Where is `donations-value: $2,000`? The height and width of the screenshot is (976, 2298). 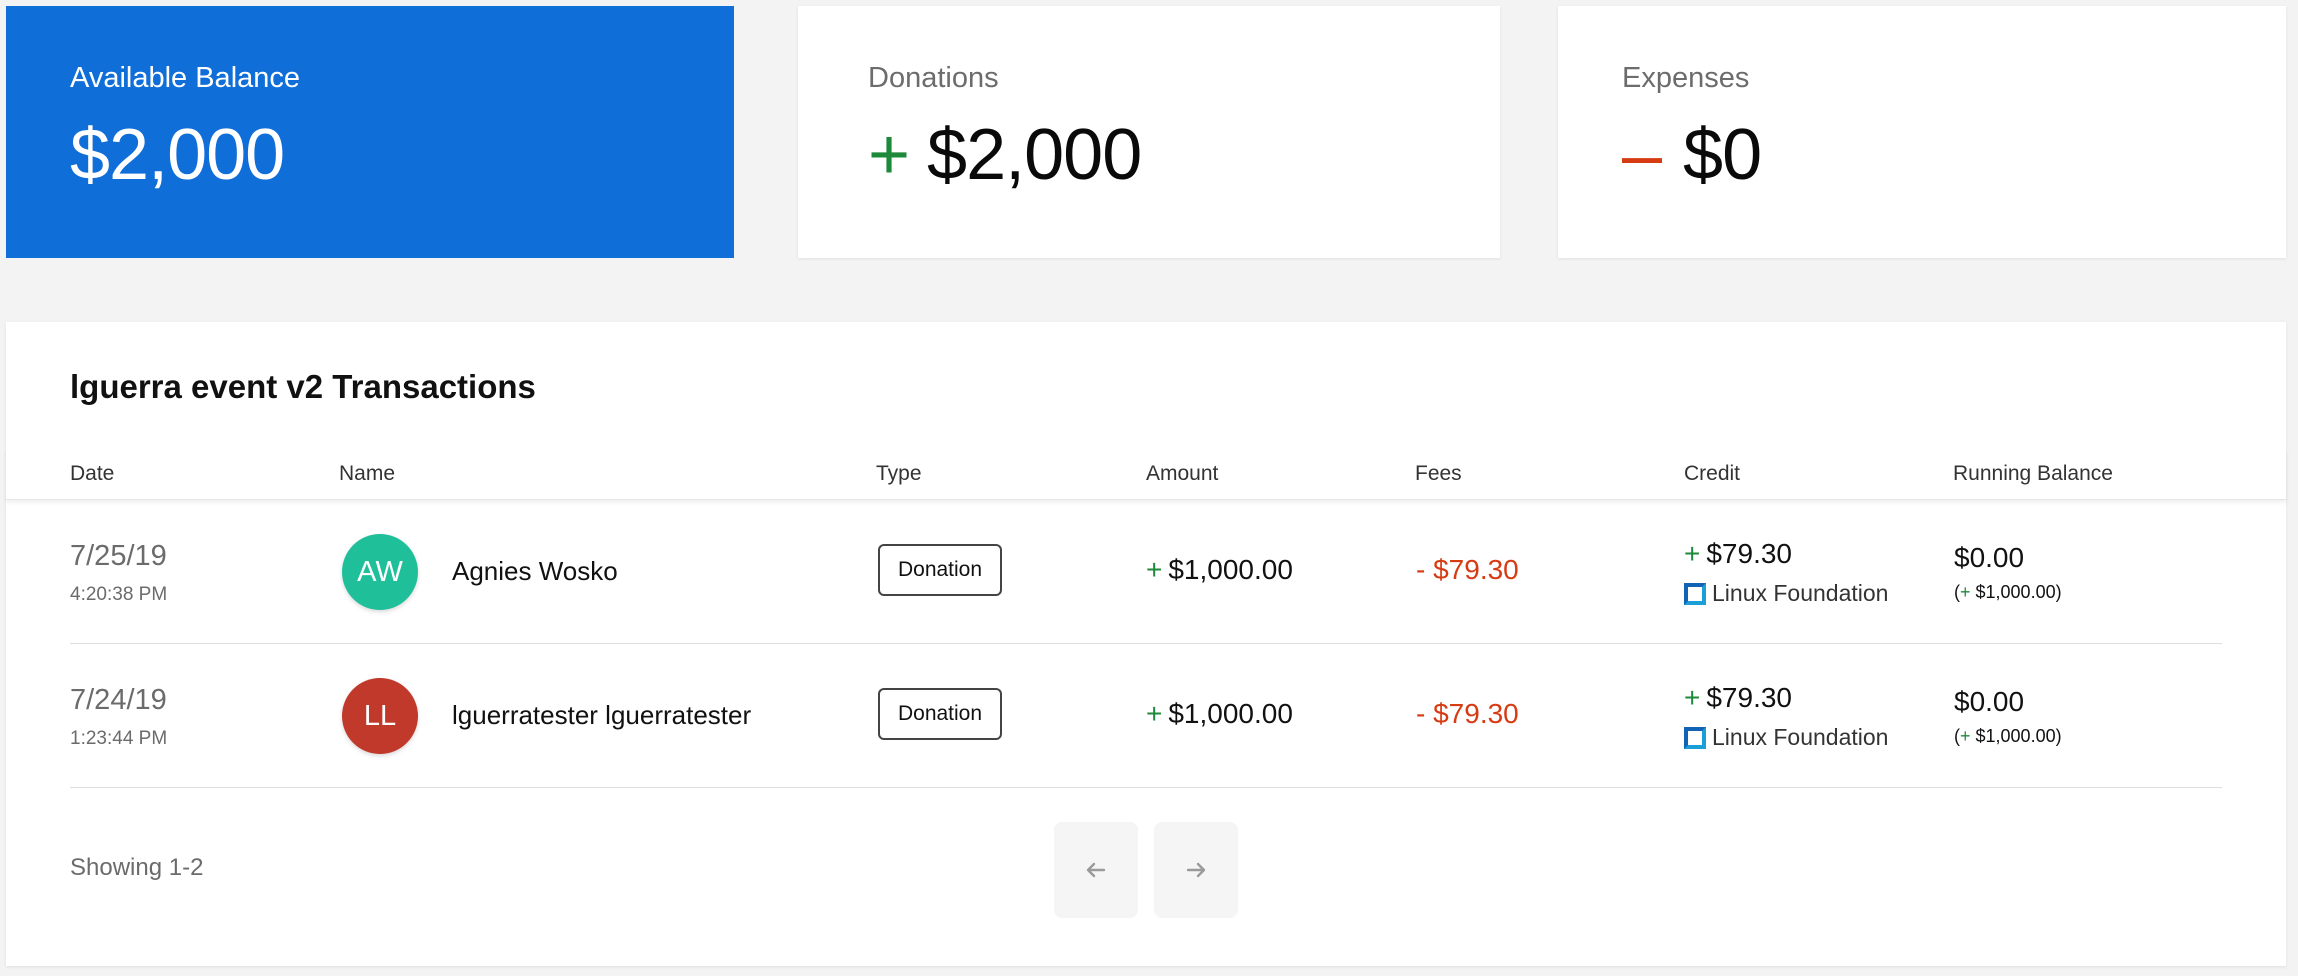
donations-value: $2,000 is located at coordinates (1034, 155).